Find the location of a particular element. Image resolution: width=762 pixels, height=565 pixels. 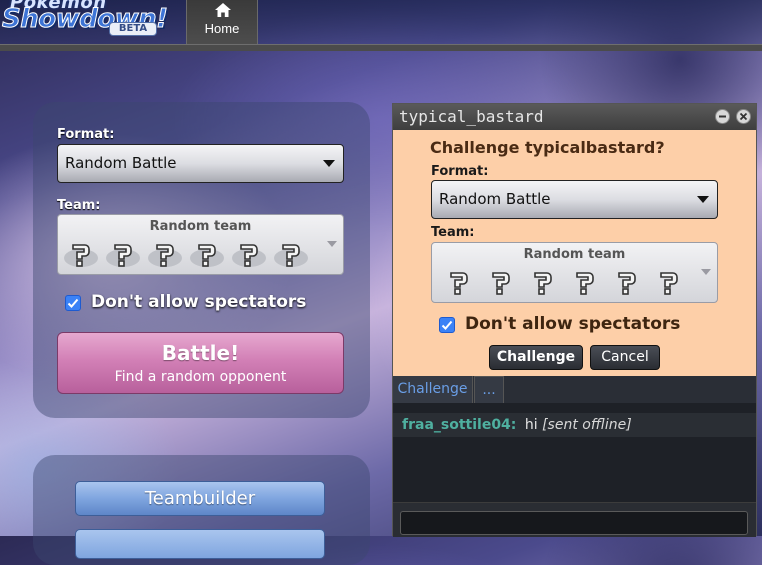

popup-format-label: Format: is located at coordinates (460, 171).